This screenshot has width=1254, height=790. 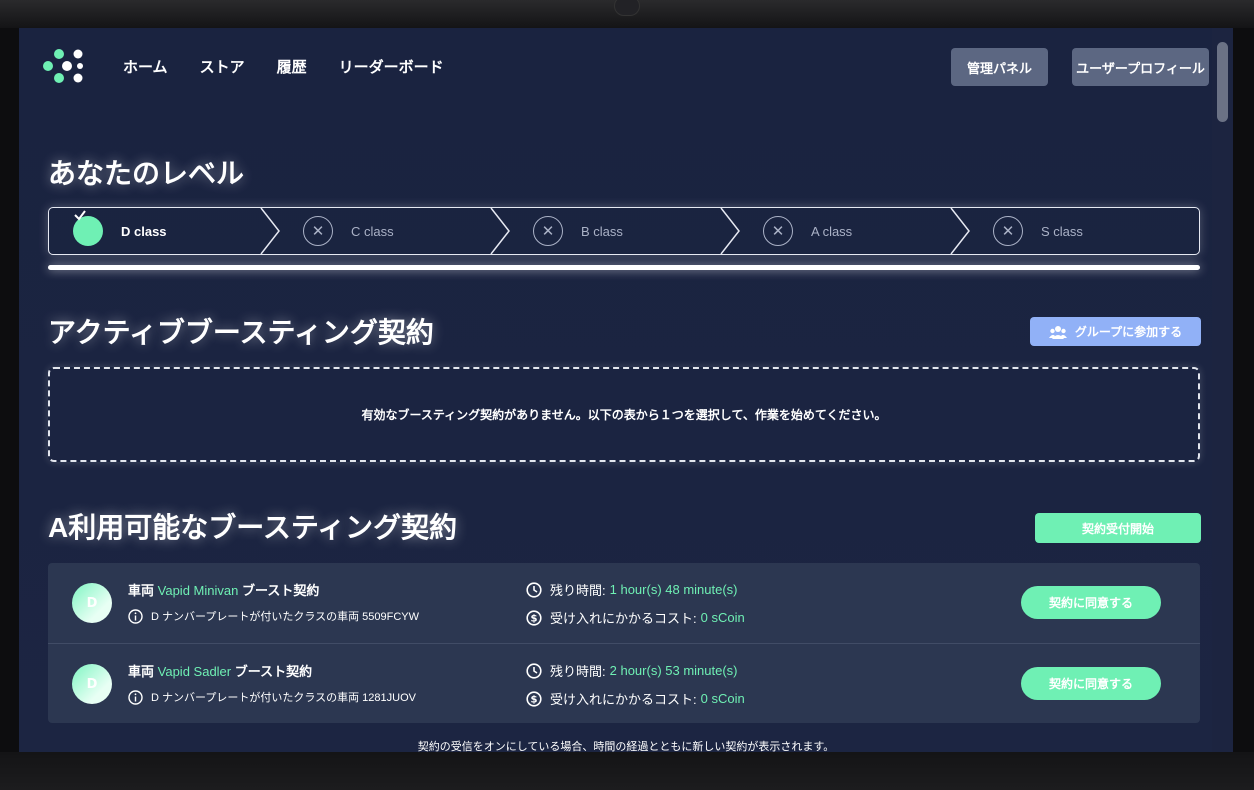 I want to click on logo-icon, so click(x=63, y=66).